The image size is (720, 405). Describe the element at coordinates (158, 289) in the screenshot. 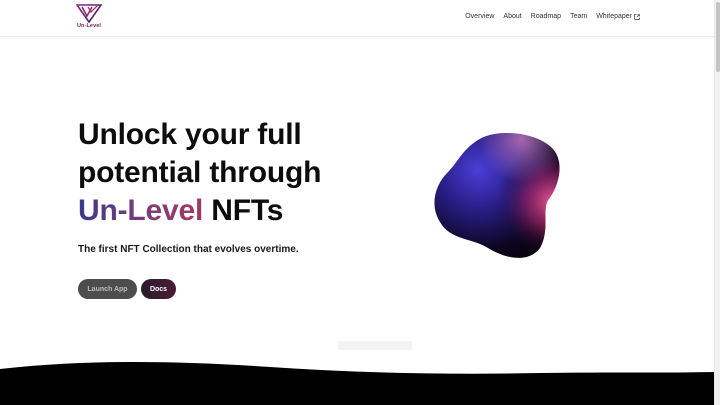

I see `docs-button: Docs` at that location.